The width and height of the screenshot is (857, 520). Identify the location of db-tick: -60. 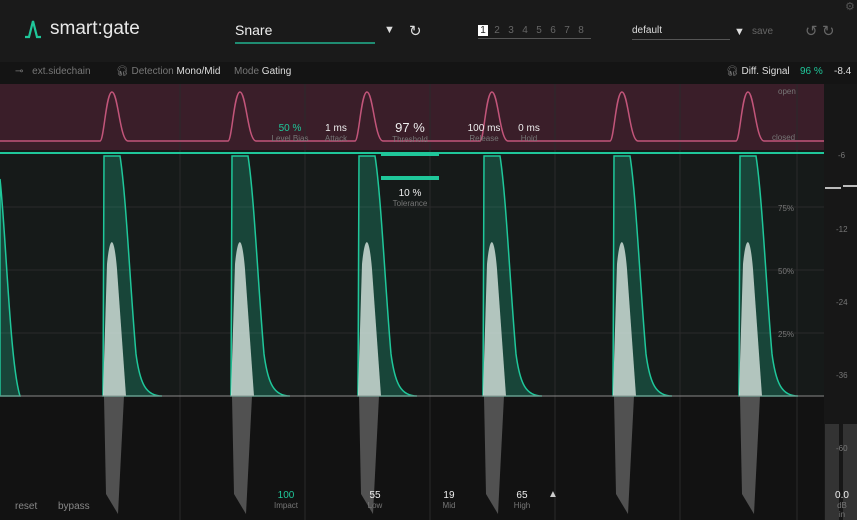
(842, 448).